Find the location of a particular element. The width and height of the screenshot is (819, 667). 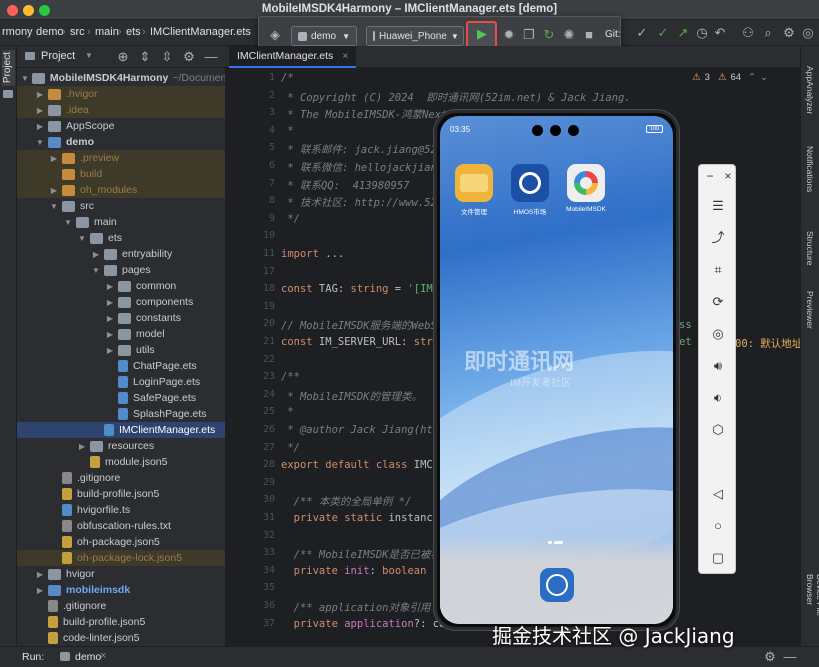

tree-item: ▼ ets is located at coordinates (121, 238).